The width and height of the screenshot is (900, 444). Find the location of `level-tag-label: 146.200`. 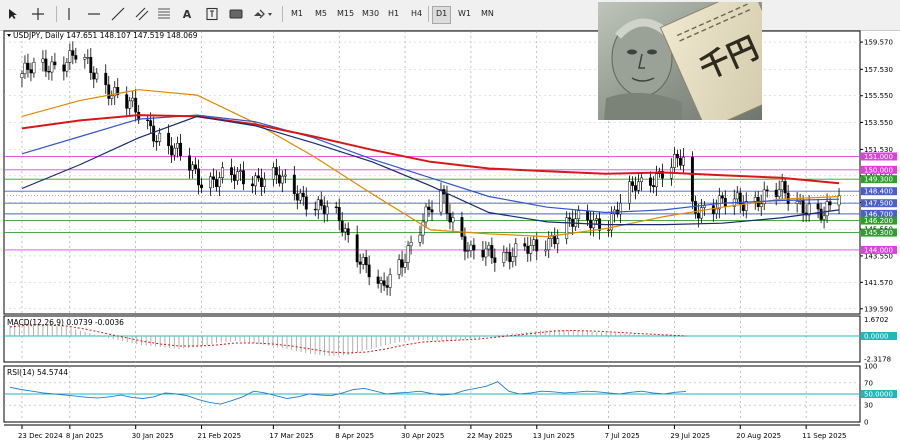

level-tag-label: 146.200 is located at coordinates (878, 221).